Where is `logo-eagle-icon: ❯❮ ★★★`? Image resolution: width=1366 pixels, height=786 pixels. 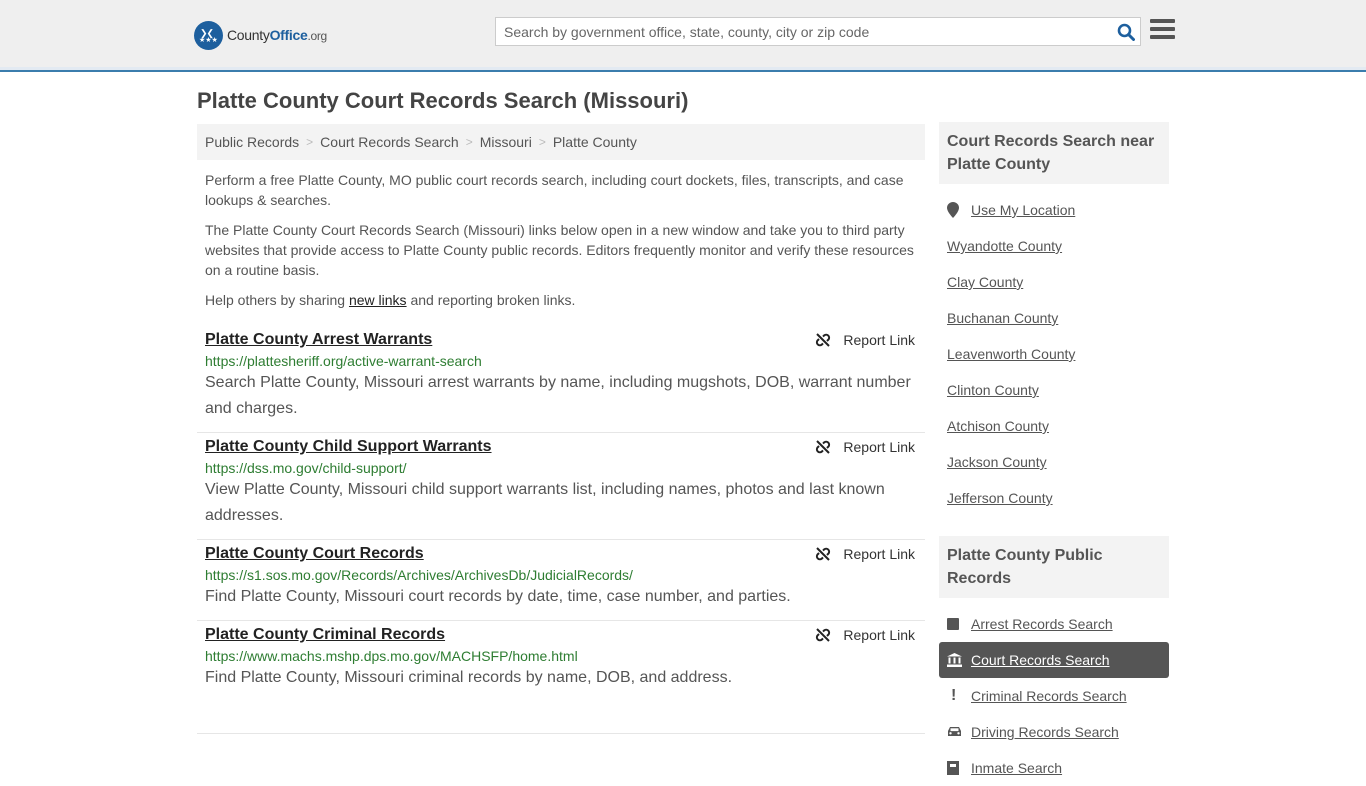 logo-eagle-icon: ❯❮ ★★★ is located at coordinates (208, 35).